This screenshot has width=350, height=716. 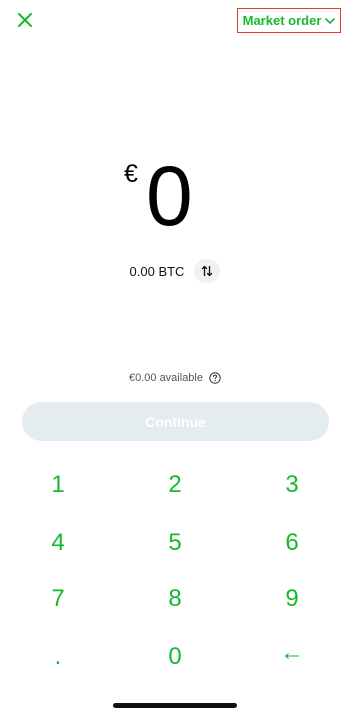 I want to click on crypto-equivalent: 0.00 BTC, so click(x=157, y=271).